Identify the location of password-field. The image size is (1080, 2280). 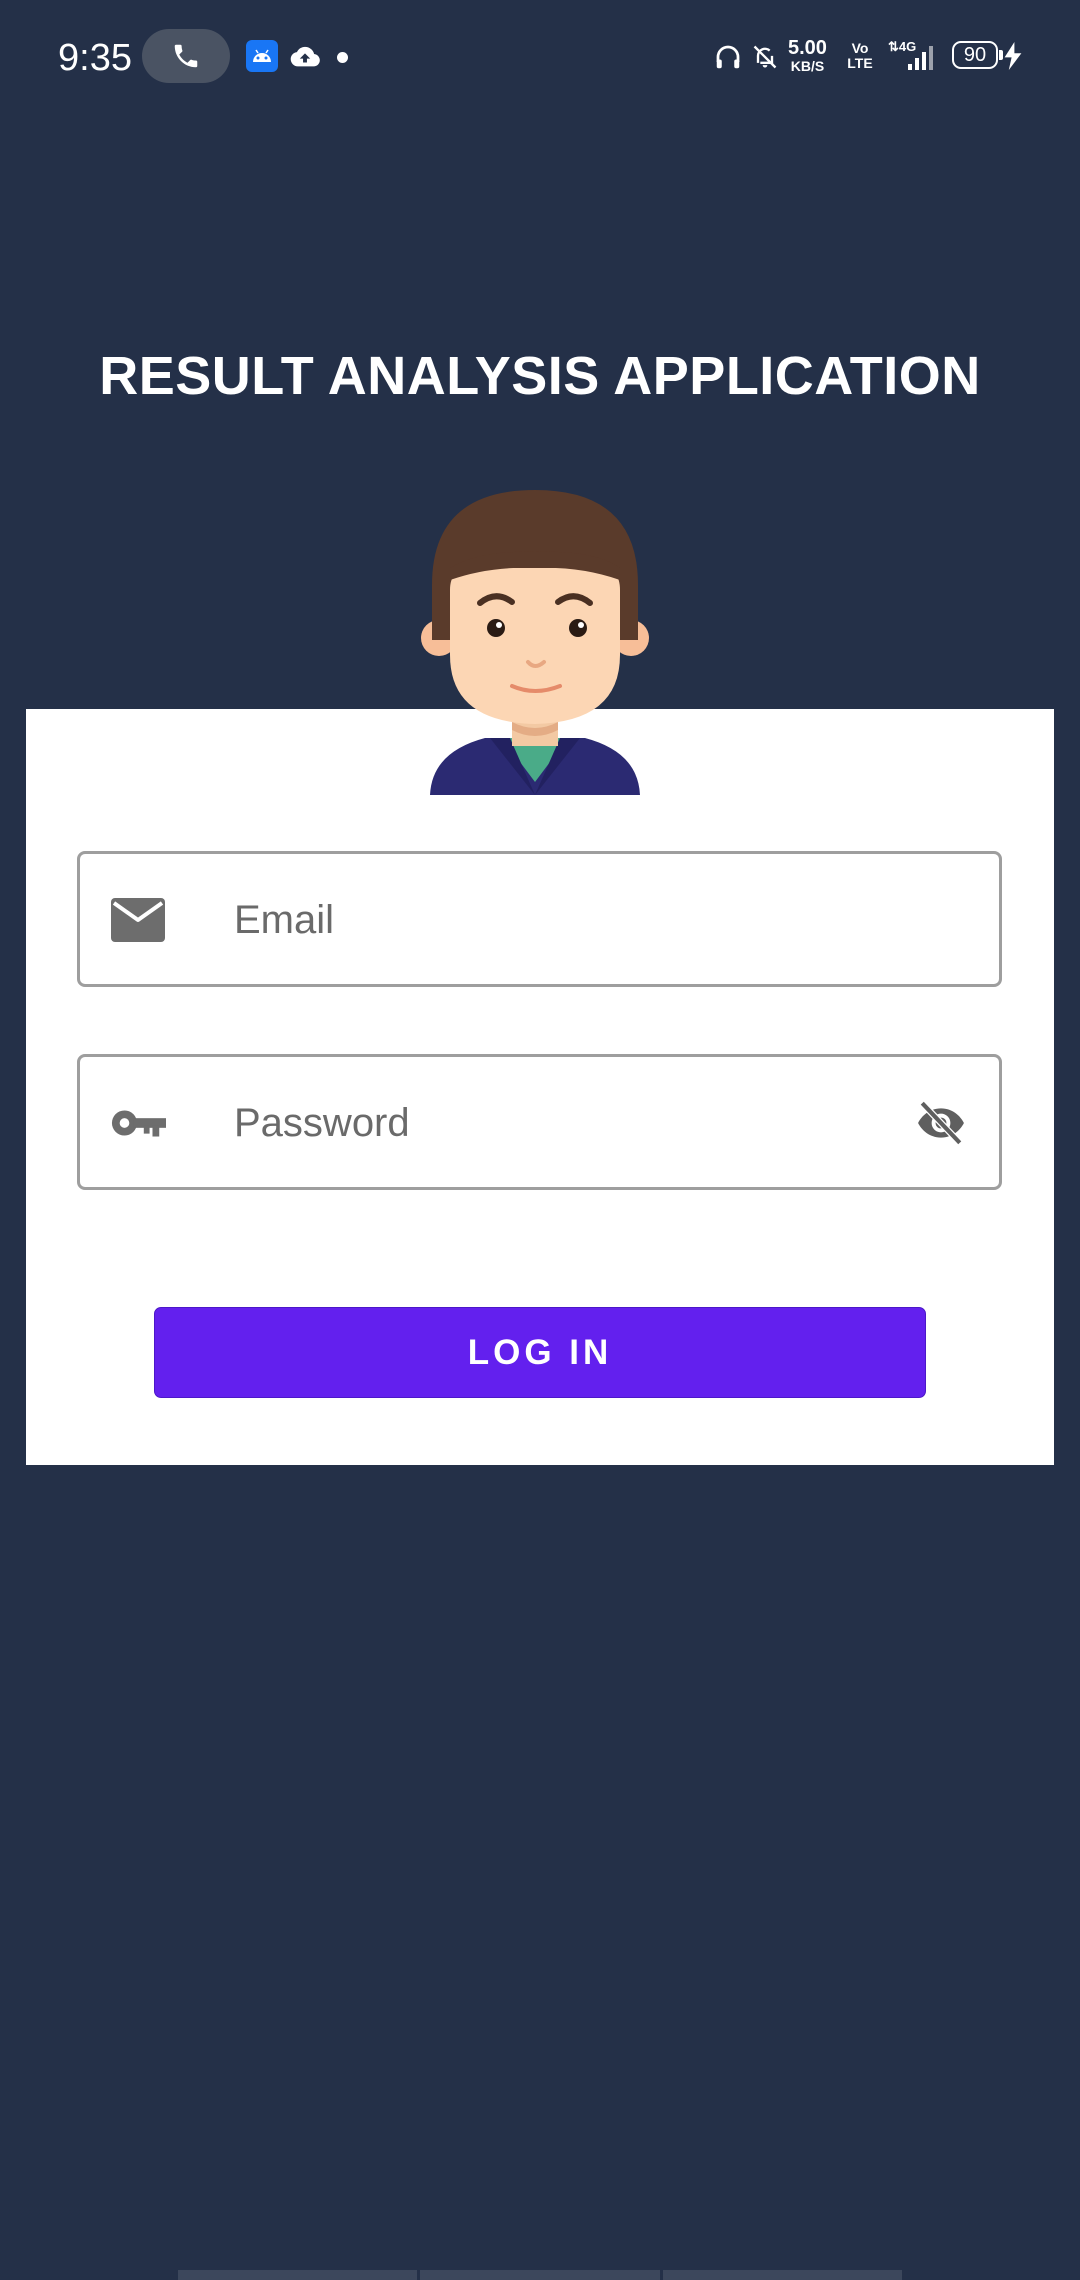
(539, 1122).